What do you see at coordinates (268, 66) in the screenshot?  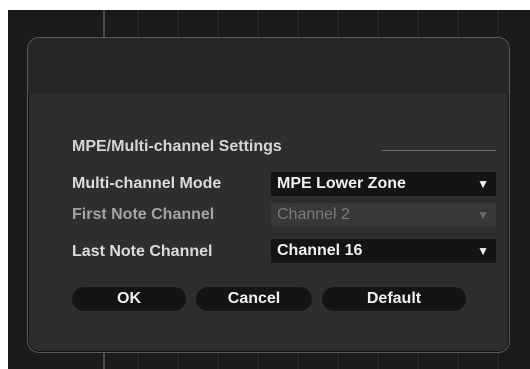 I see `dialog-title-bar` at bounding box center [268, 66].